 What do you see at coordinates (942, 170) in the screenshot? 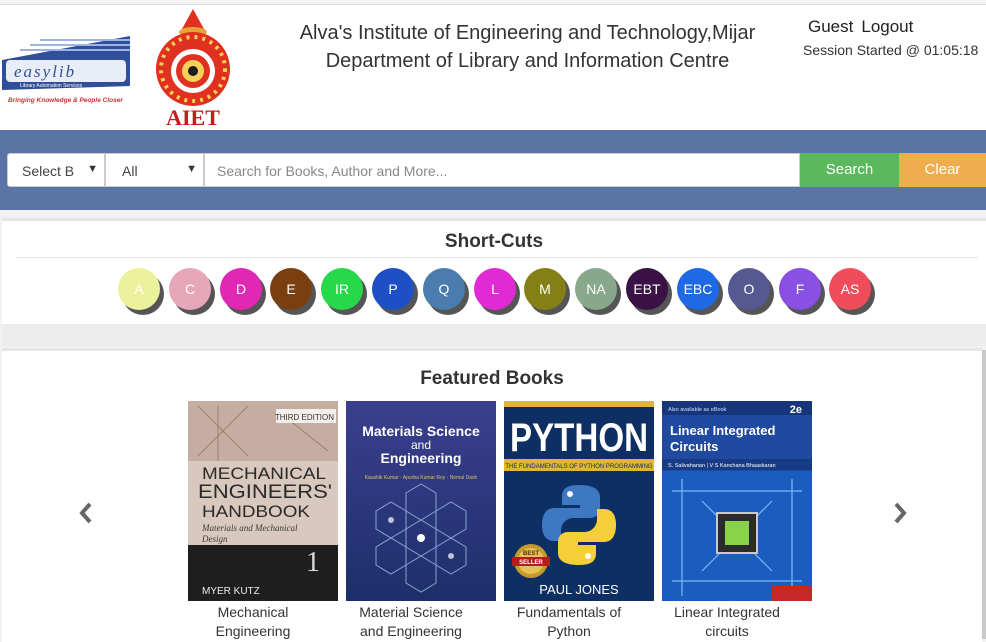
I see `clear-button: Clear` at bounding box center [942, 170].